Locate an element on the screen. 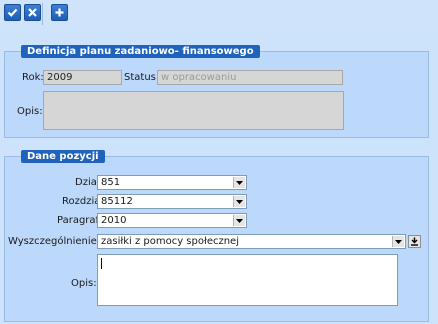 This screenshot has width=438, height=324. check-icon is located at coordinates (12, 12).